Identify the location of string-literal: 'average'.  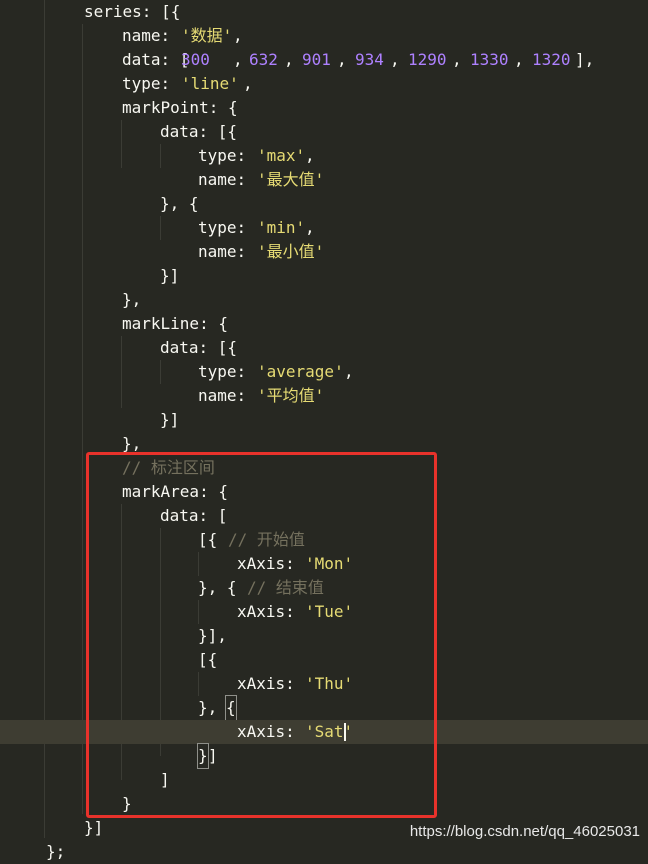
(300, 371).